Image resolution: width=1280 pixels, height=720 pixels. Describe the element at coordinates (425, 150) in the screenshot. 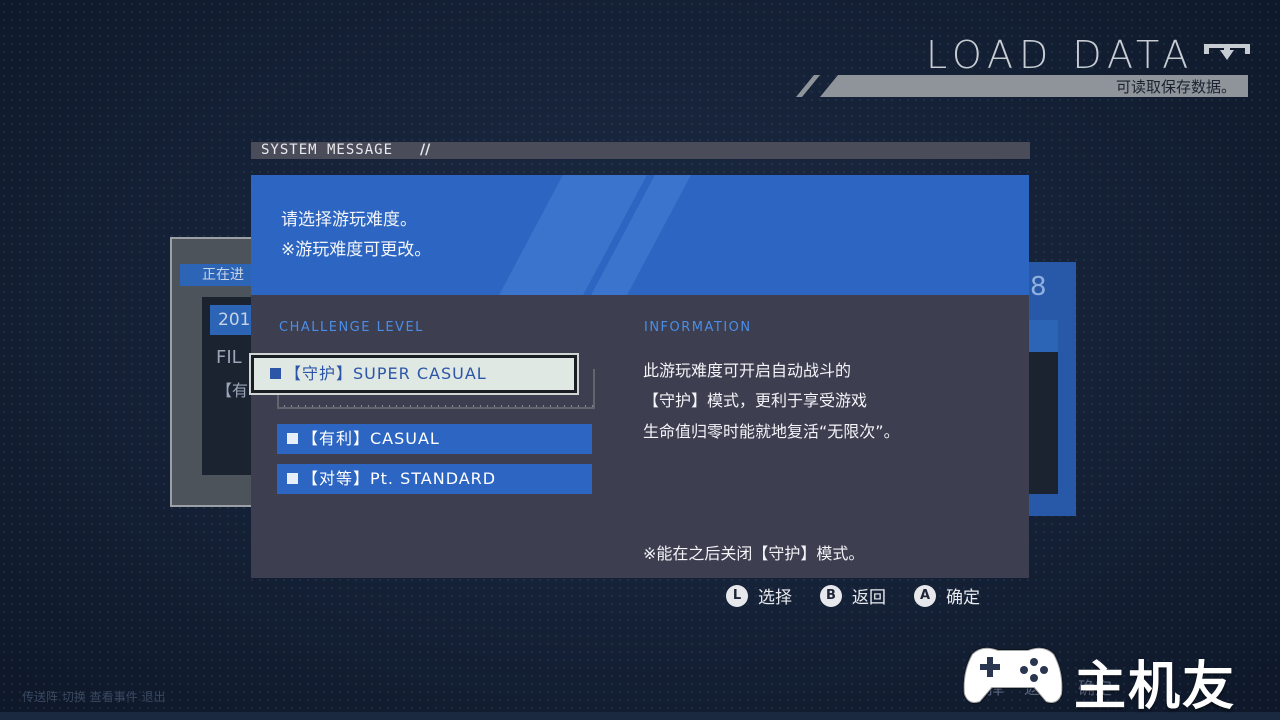

I see `double-slash-icon: //` at that location.